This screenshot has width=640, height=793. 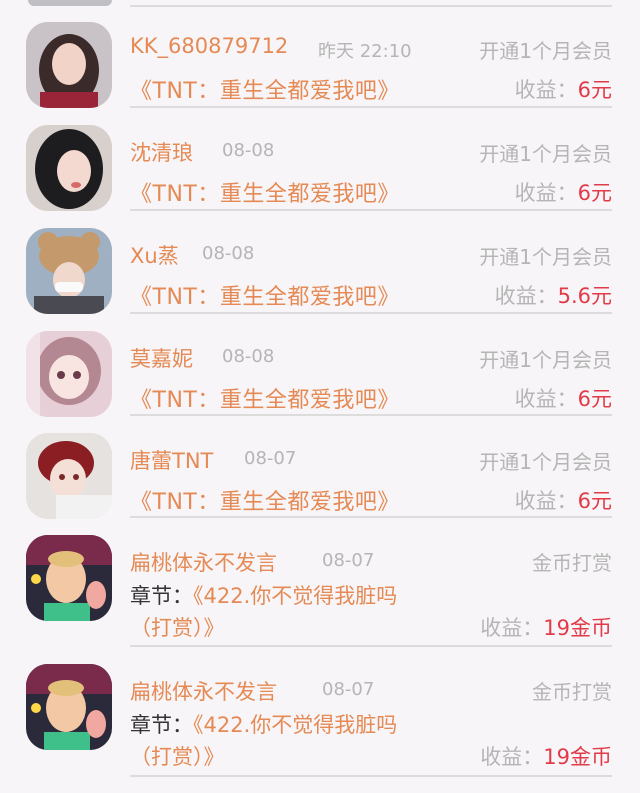 What do you see at coordinates (209, 46) in the screenshot?
I see `user-name: KK_680879712` at bounding box center [209, 46].